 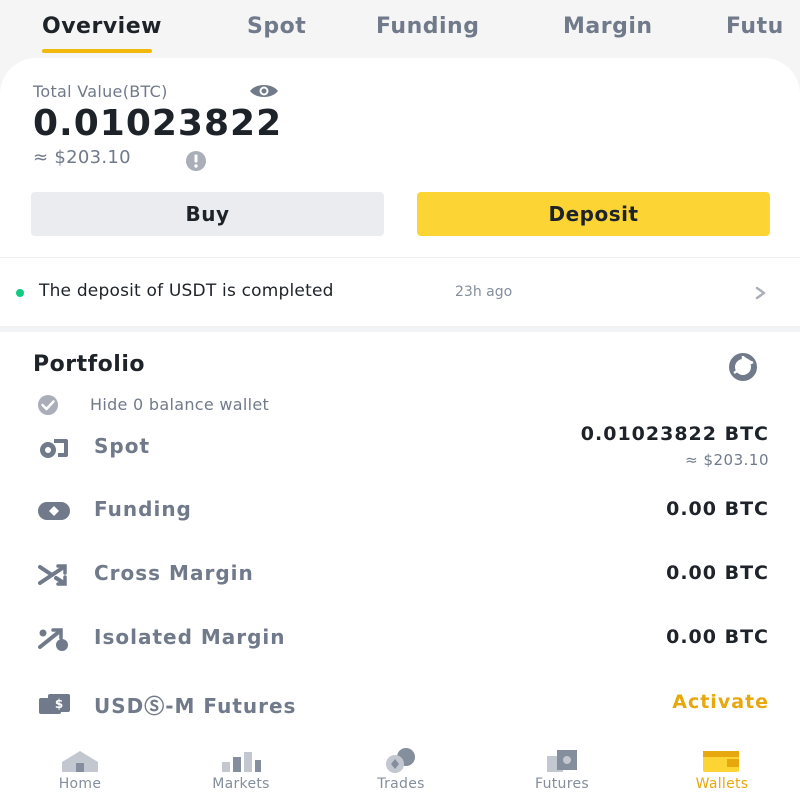 I want to click on wallet-name: Isolated Margin, so click(x=190, y=637).